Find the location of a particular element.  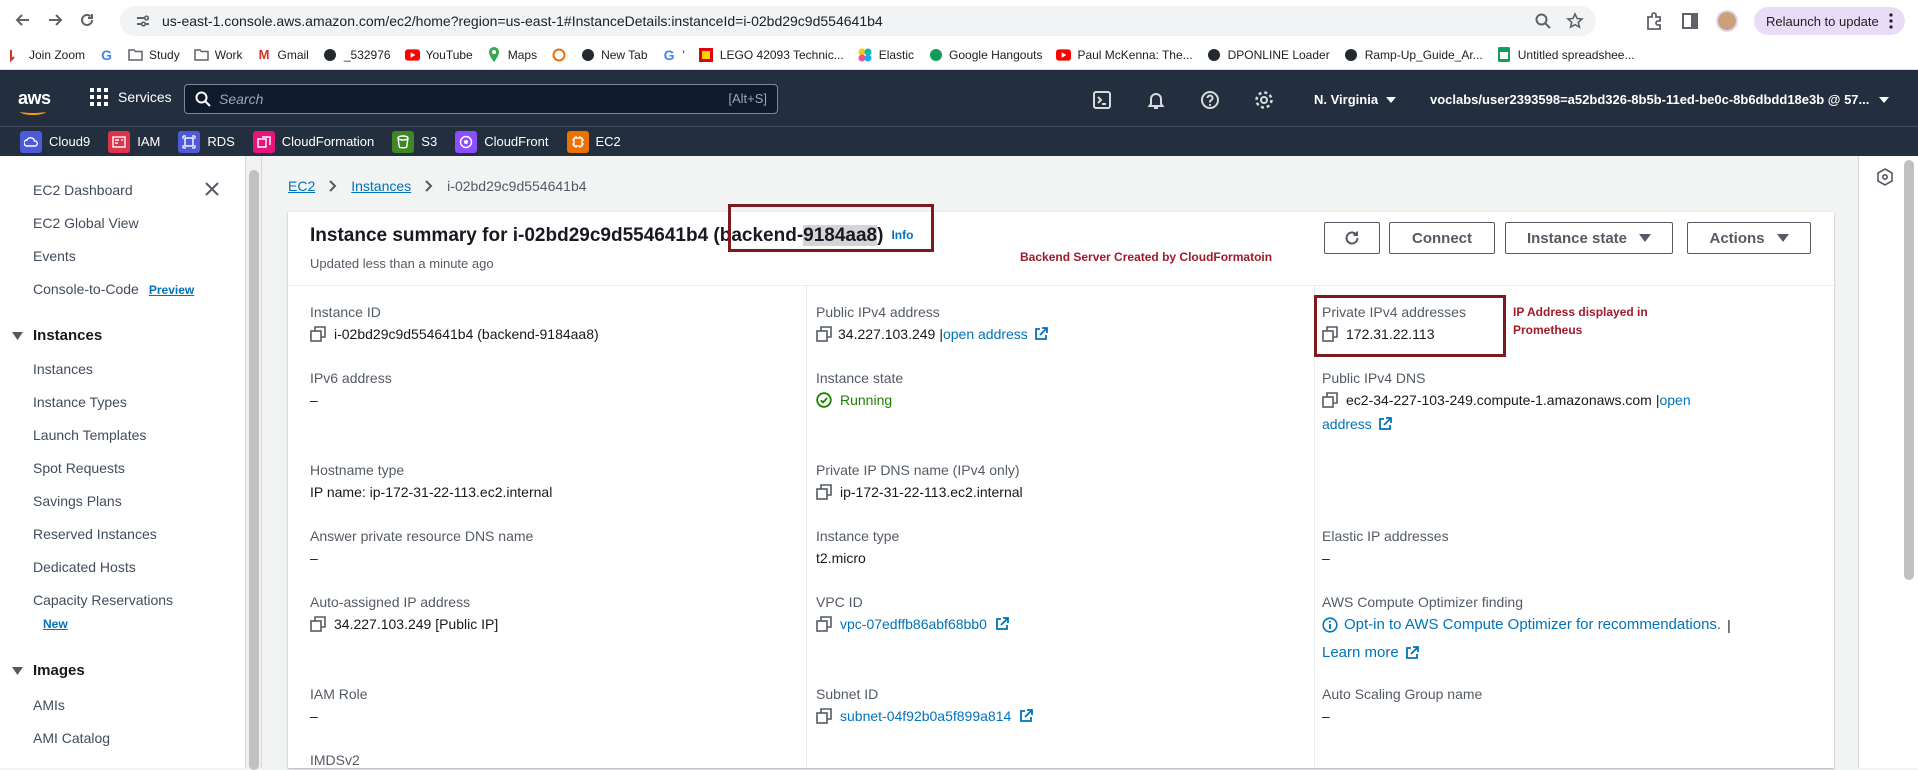

services-menu: Services is located at coordinates (131, 97).